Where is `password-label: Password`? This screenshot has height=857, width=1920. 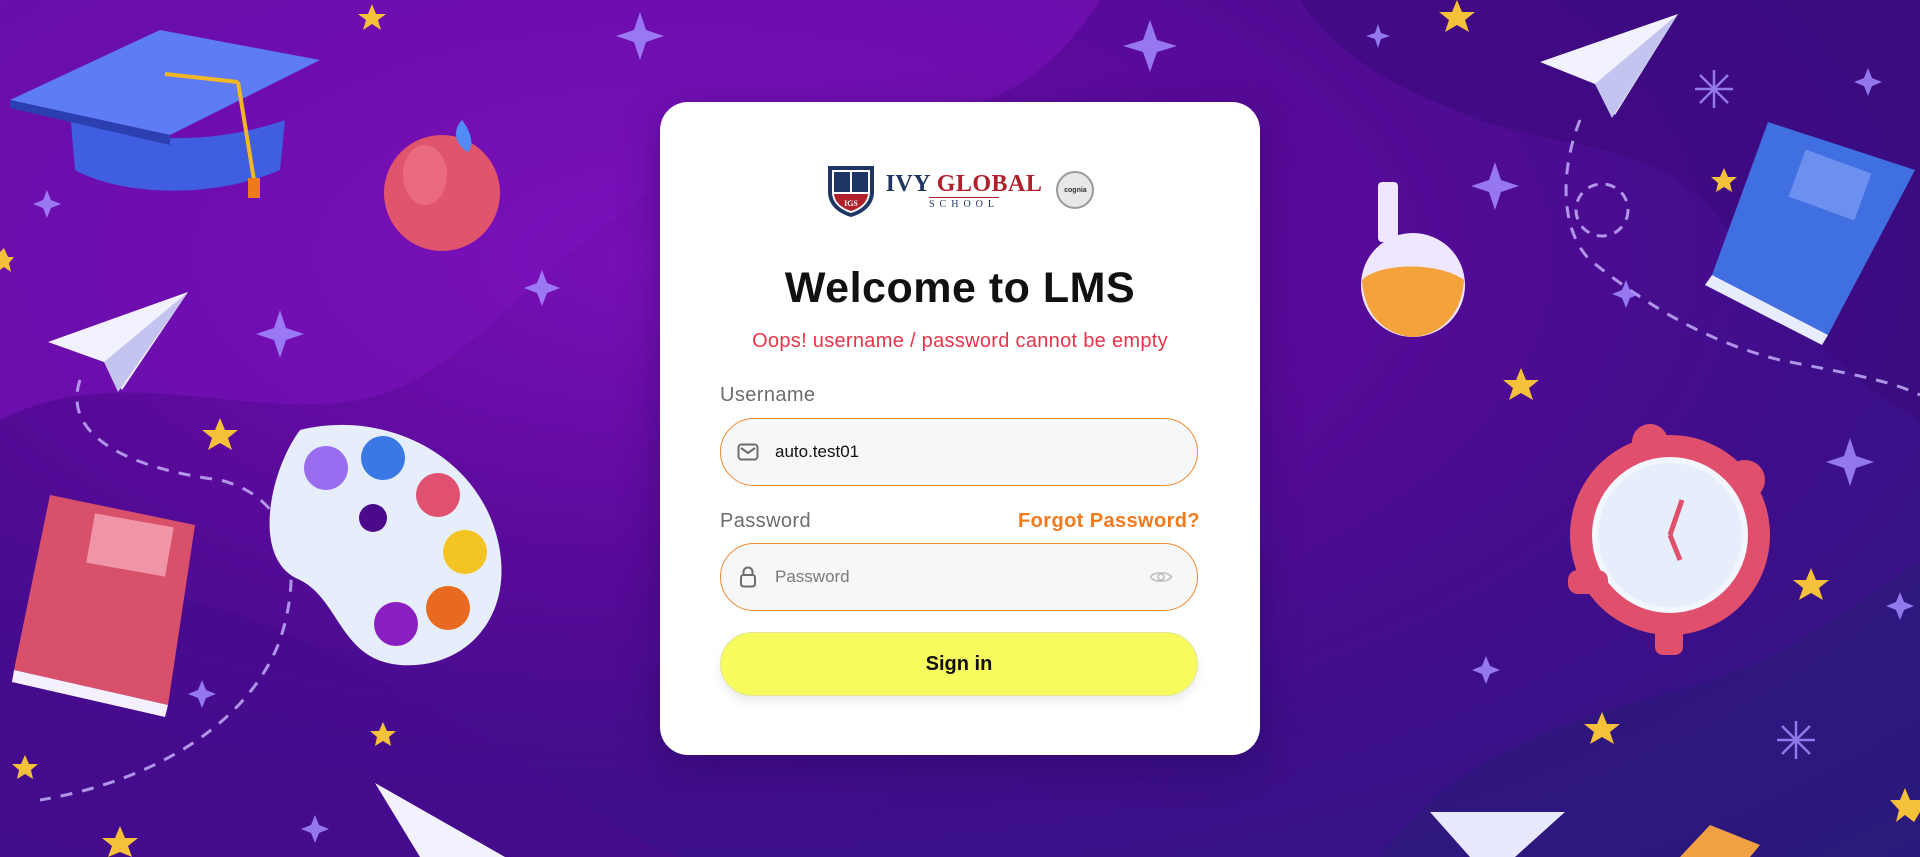
password-label: Password is located at coordinates (766, 521).